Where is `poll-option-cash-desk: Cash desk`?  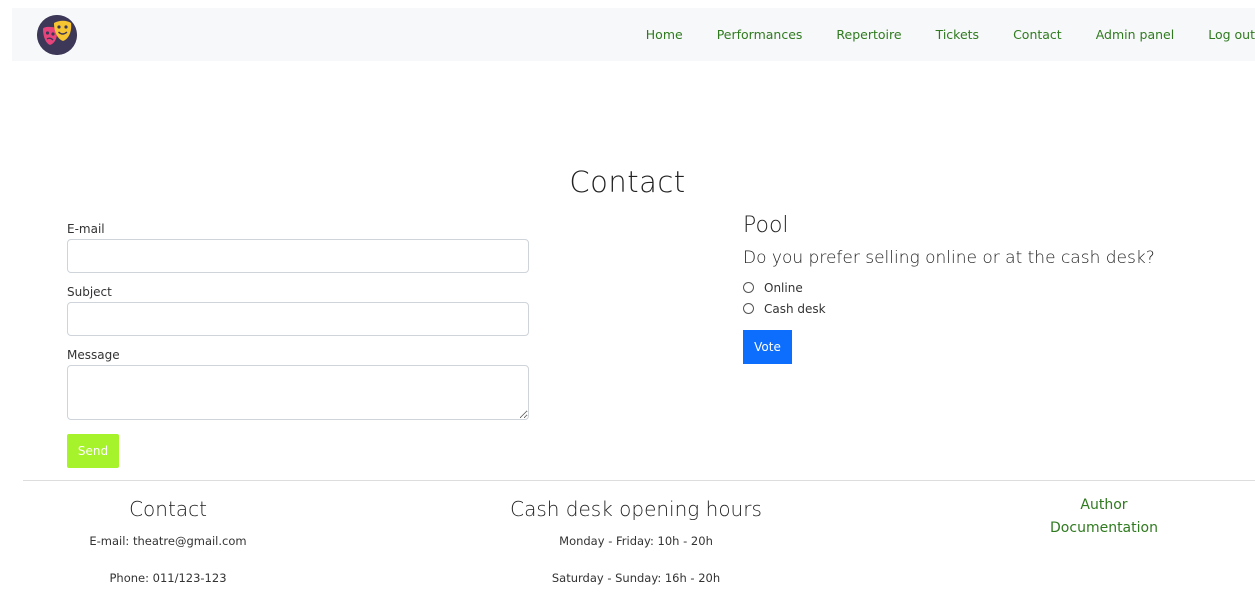 poll-option-cash-desk: Cash desk is located at coordinates (983, 308).